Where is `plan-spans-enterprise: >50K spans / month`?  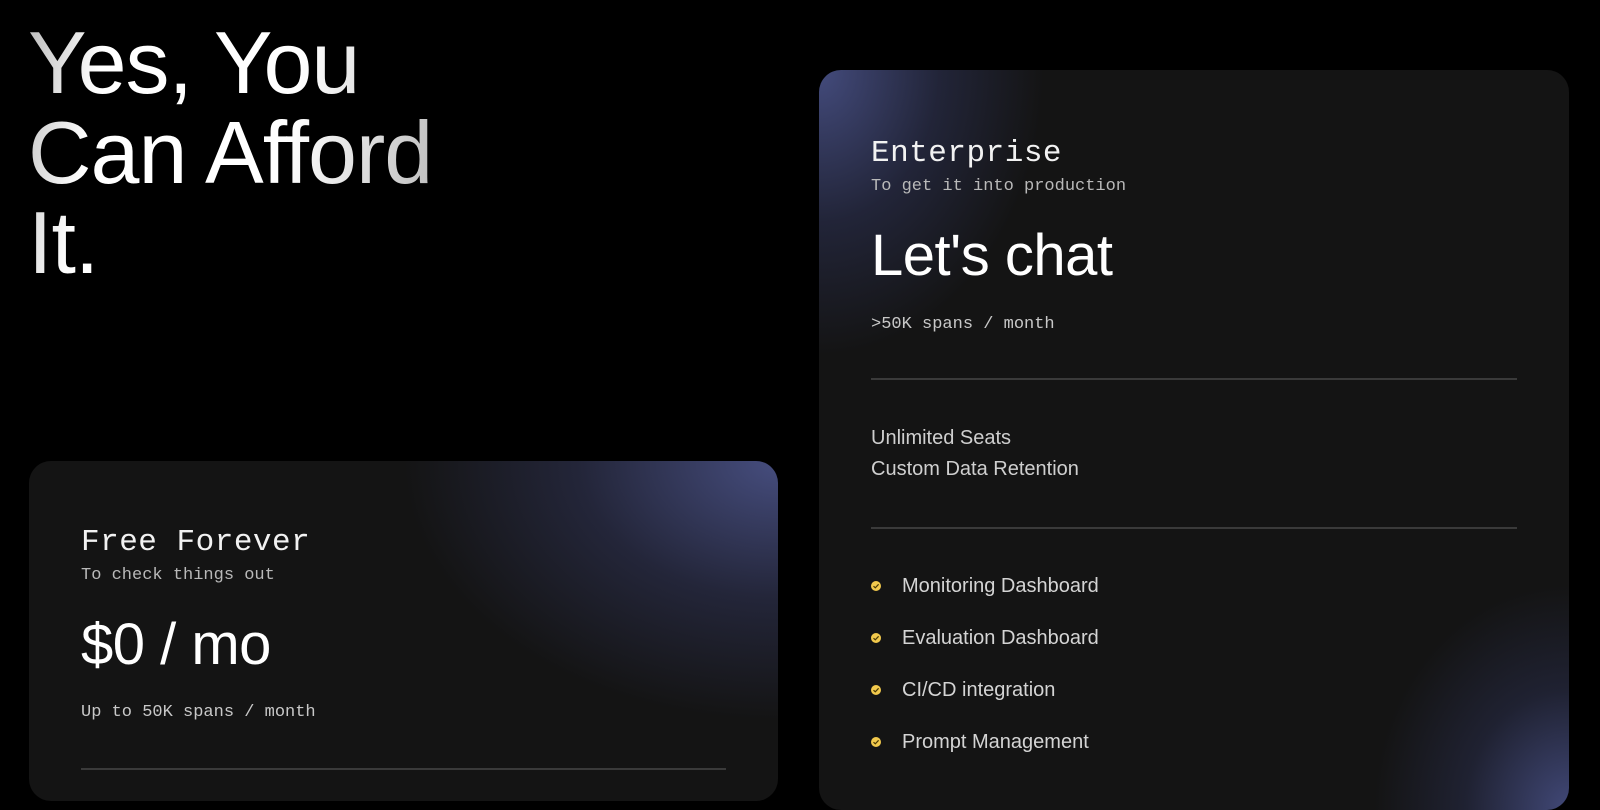 plan-spans-enterprise: >50K spans / month is located at coordinates (963, 324).